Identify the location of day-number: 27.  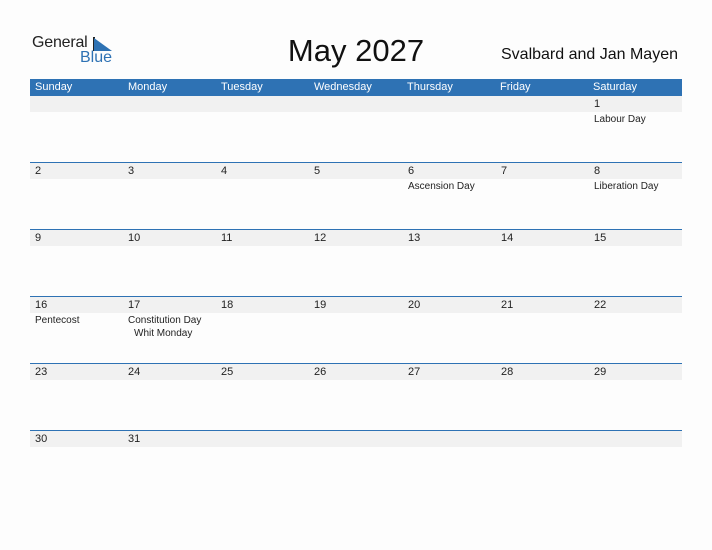
(414, 372).